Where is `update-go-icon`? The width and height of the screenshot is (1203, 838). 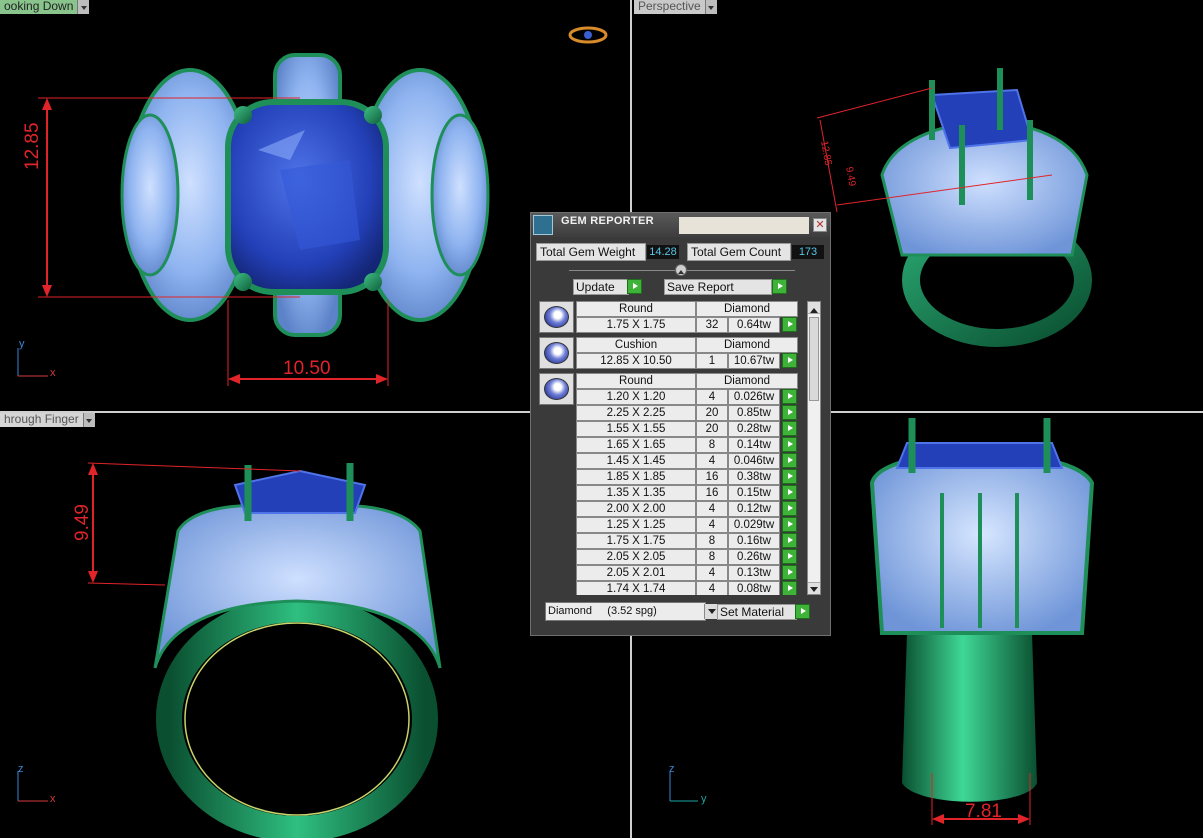 update-go-icon is located at coordinates (634, 286).